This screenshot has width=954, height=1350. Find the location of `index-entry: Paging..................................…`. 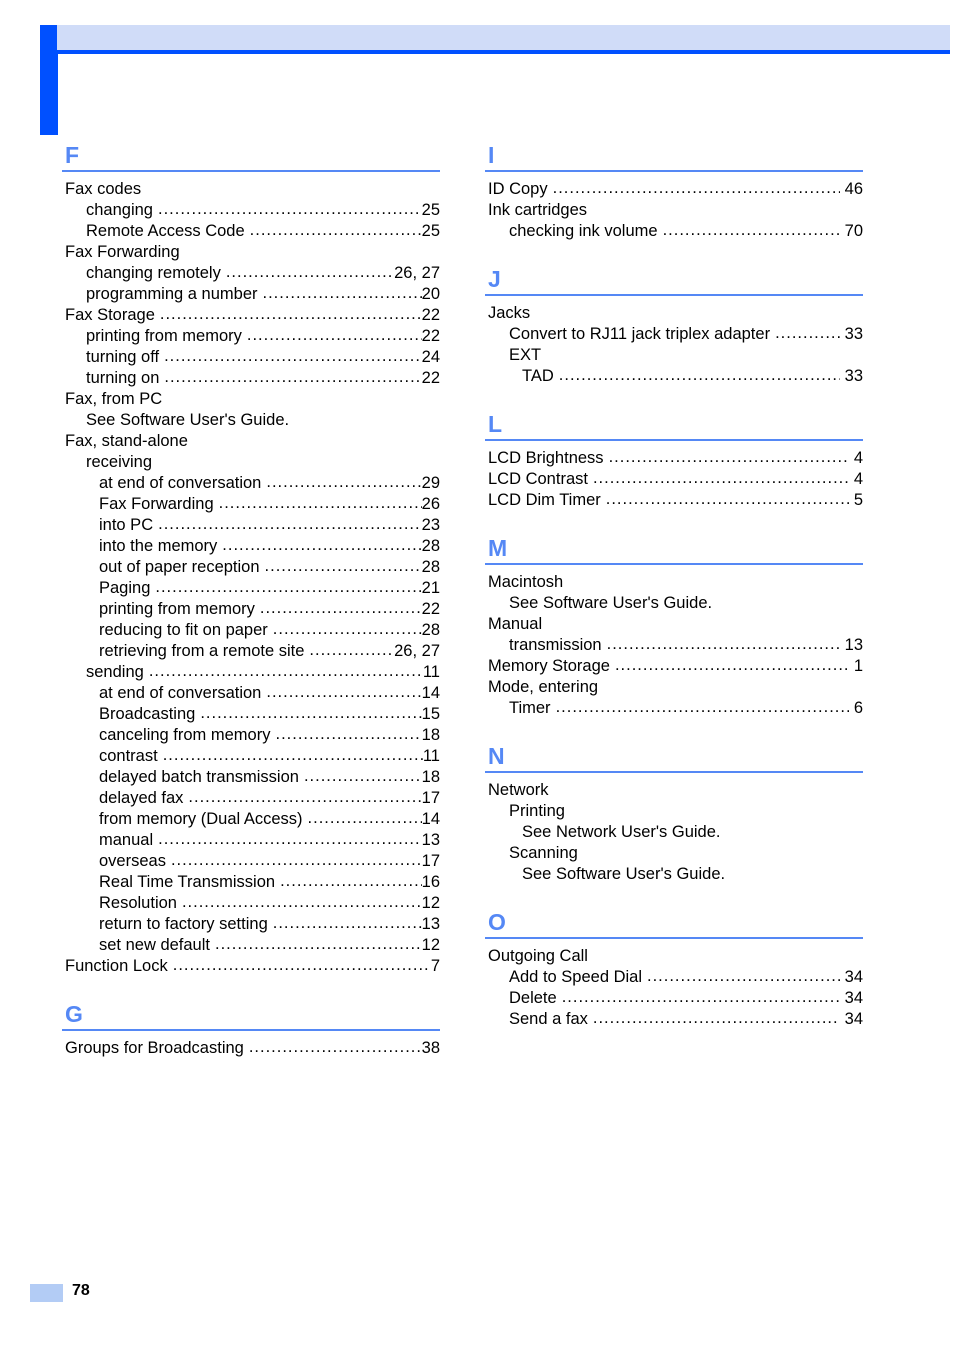

index-entry: Paging..................................… is located at coordinates (251, 588).